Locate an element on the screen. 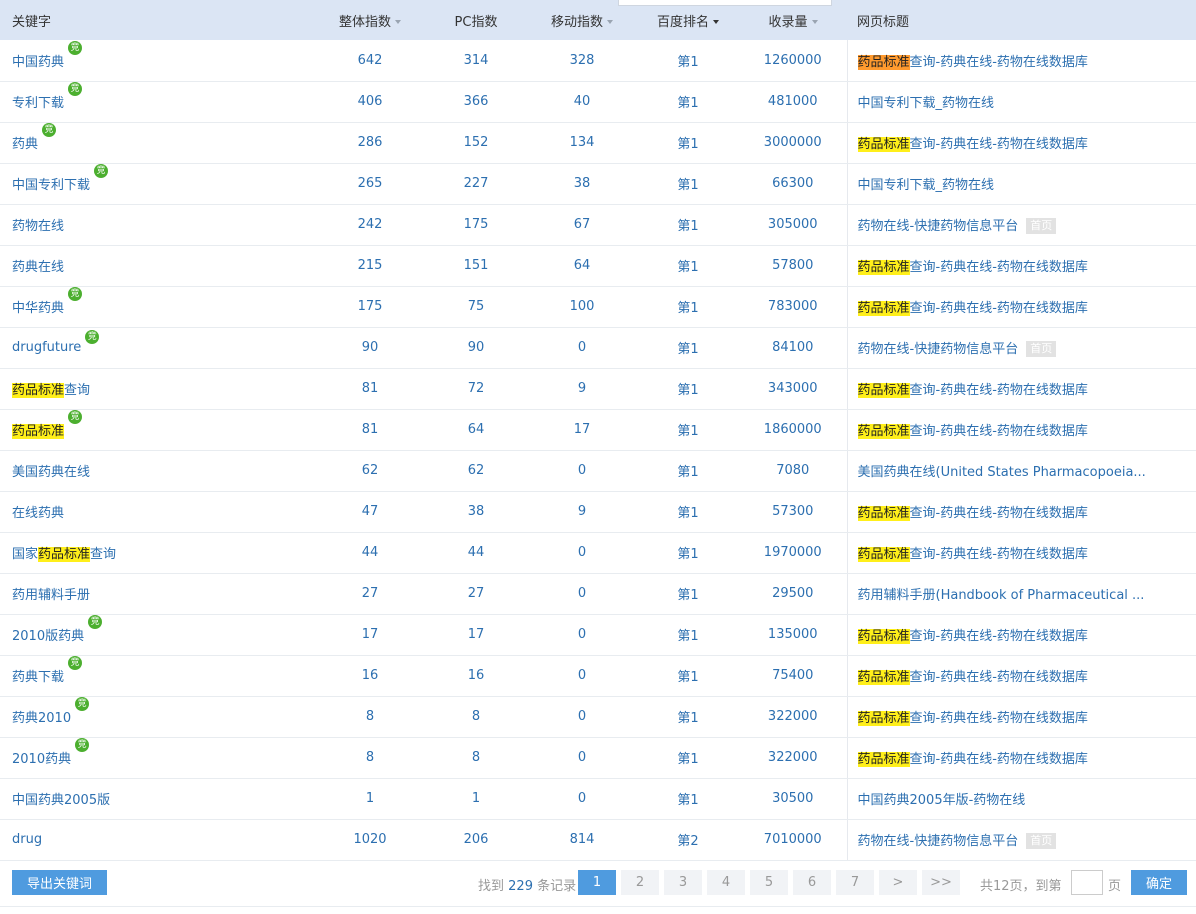 This screenshot has width=1196, height=914. page-button: 7 is located at coordinates (855, 882).